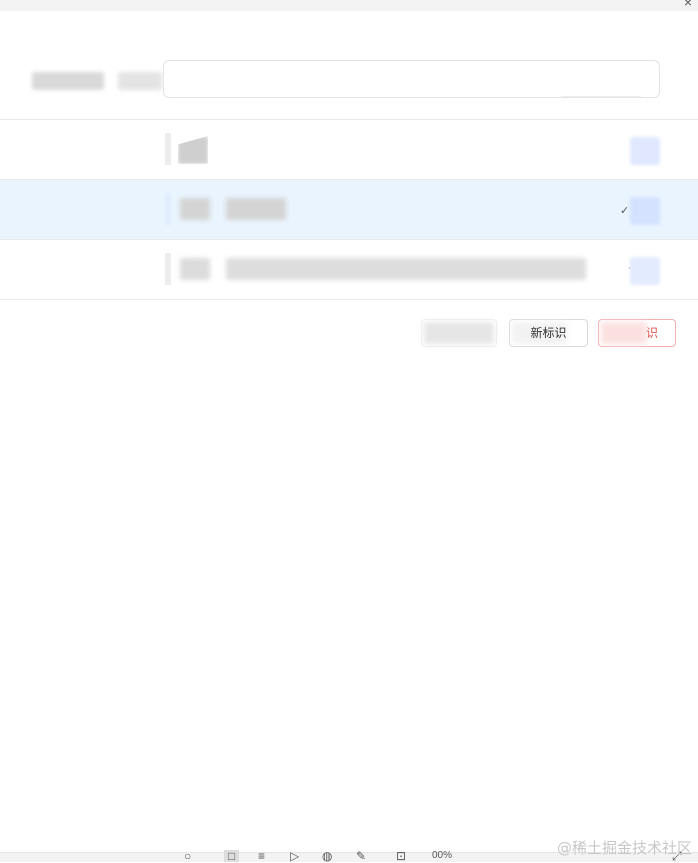 The height and width of the screenshot is (863, 698). I want to click on window-title-bar: ×, so click(349, 5).